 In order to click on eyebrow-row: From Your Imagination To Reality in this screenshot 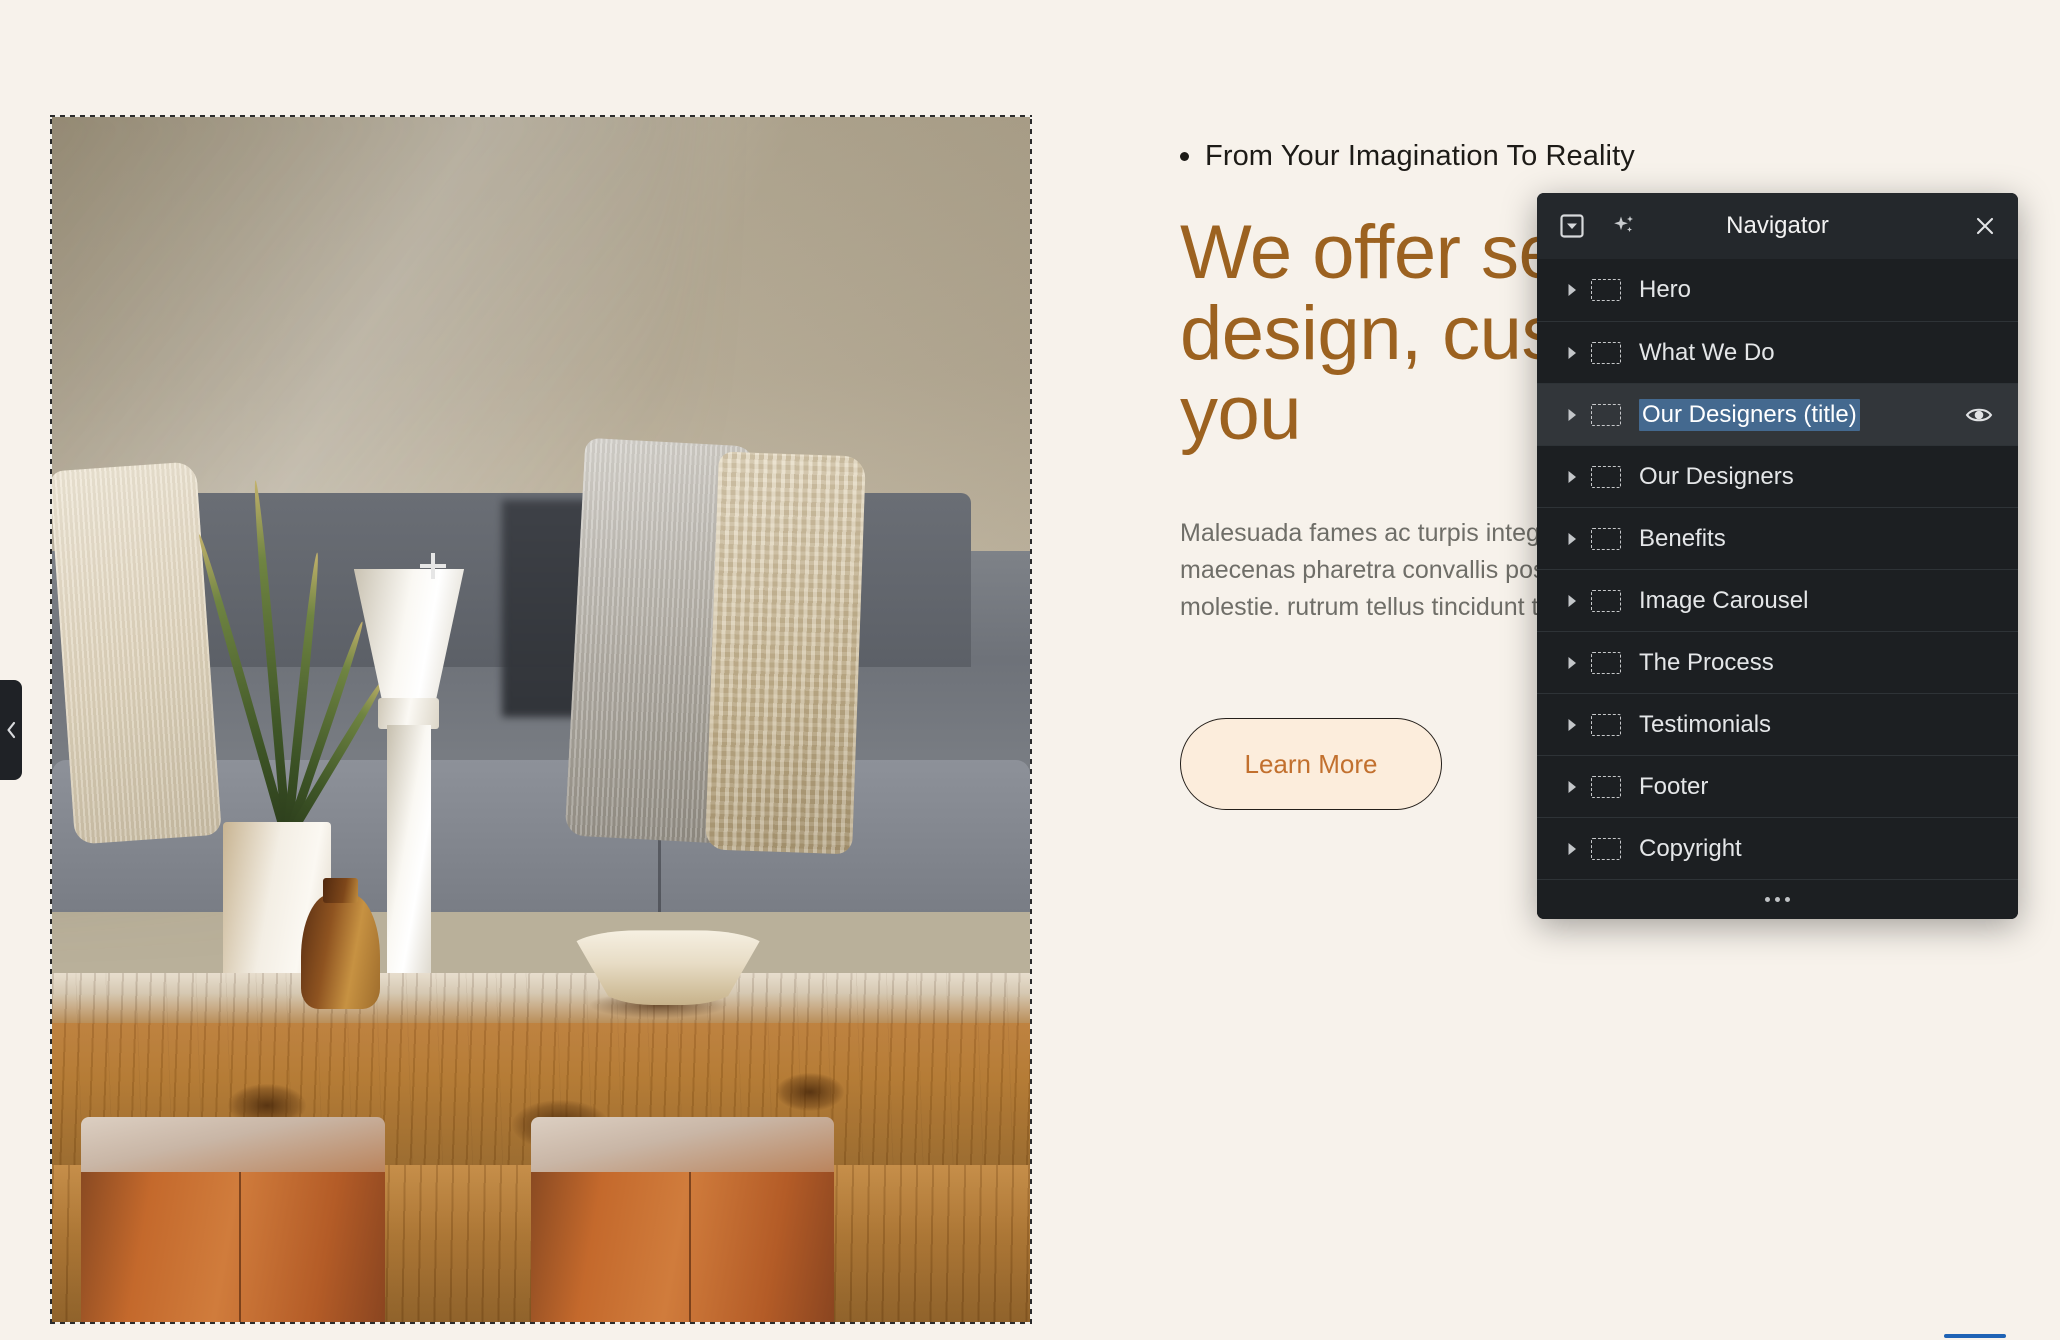, I will do `click(1530, 156)`.